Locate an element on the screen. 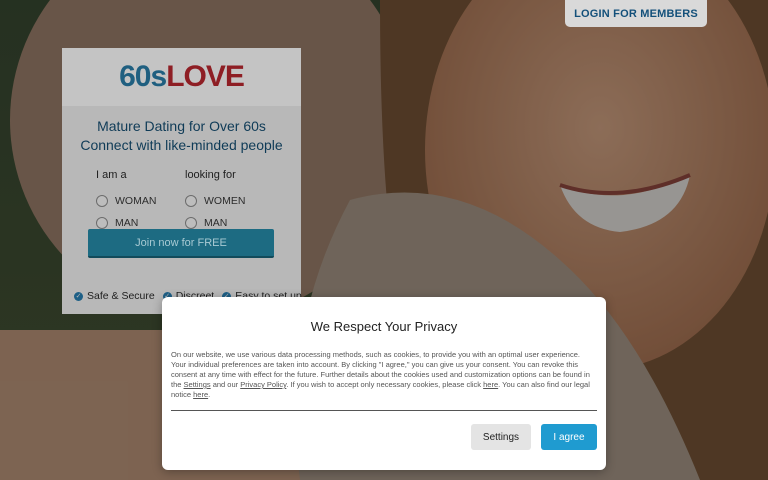  privacy-policy-link: Privacy Policy is located at coordinates (263, 384).